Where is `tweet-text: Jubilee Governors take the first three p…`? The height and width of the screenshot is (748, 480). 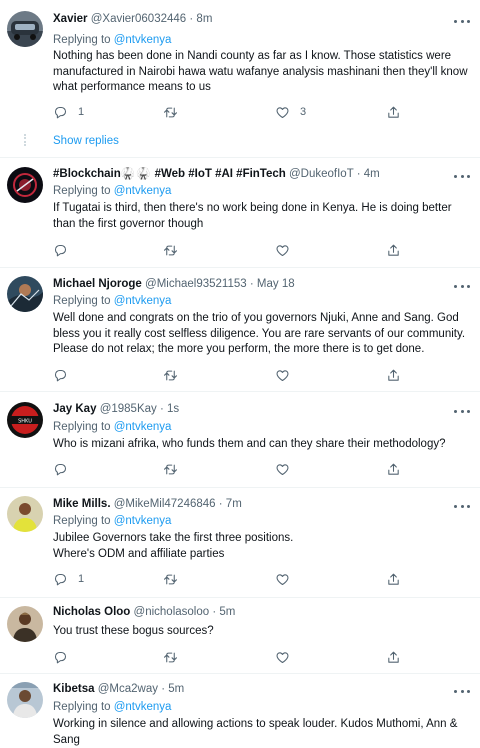
tweet-text: Jubilee Governors take the first three p… is located at coordinates (260, 546).